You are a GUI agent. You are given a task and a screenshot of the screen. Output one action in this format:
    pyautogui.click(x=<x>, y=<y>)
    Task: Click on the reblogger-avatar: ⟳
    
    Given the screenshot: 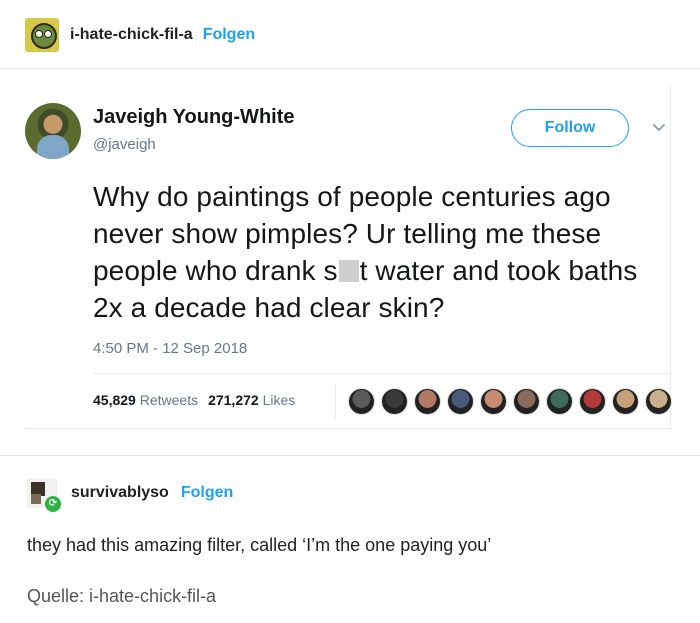 What is the action you would take?
    pyautogui.click(x=44, y=495)
    